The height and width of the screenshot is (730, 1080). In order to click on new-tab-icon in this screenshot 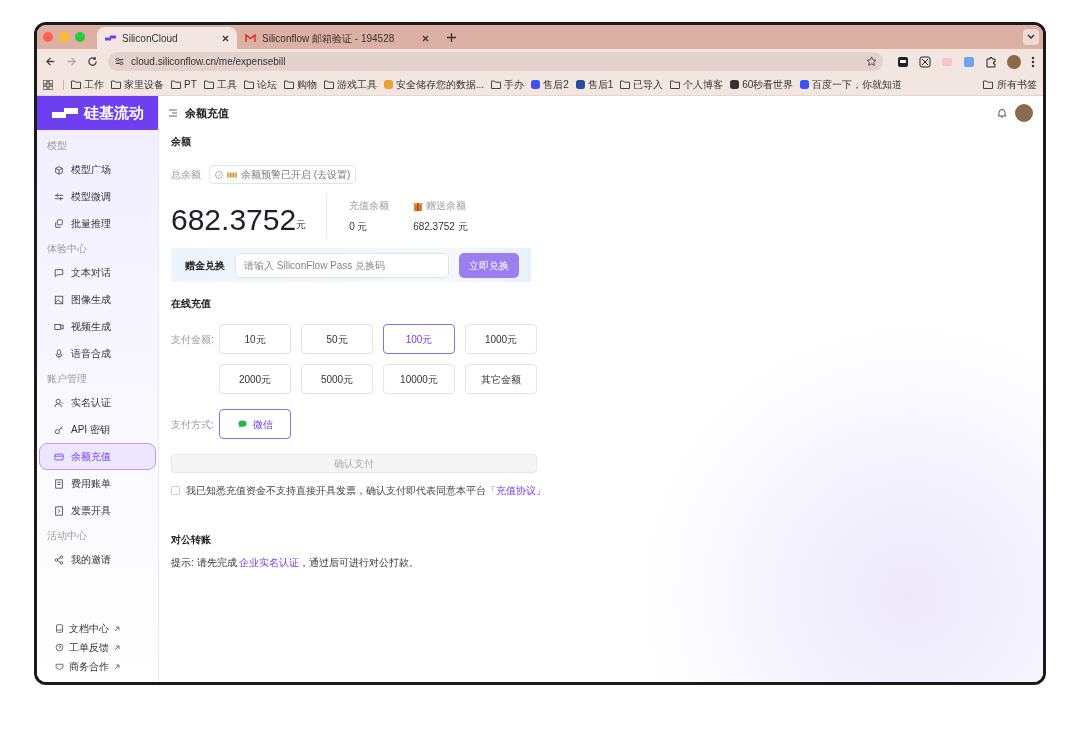, I will do `click(451, 37)`.